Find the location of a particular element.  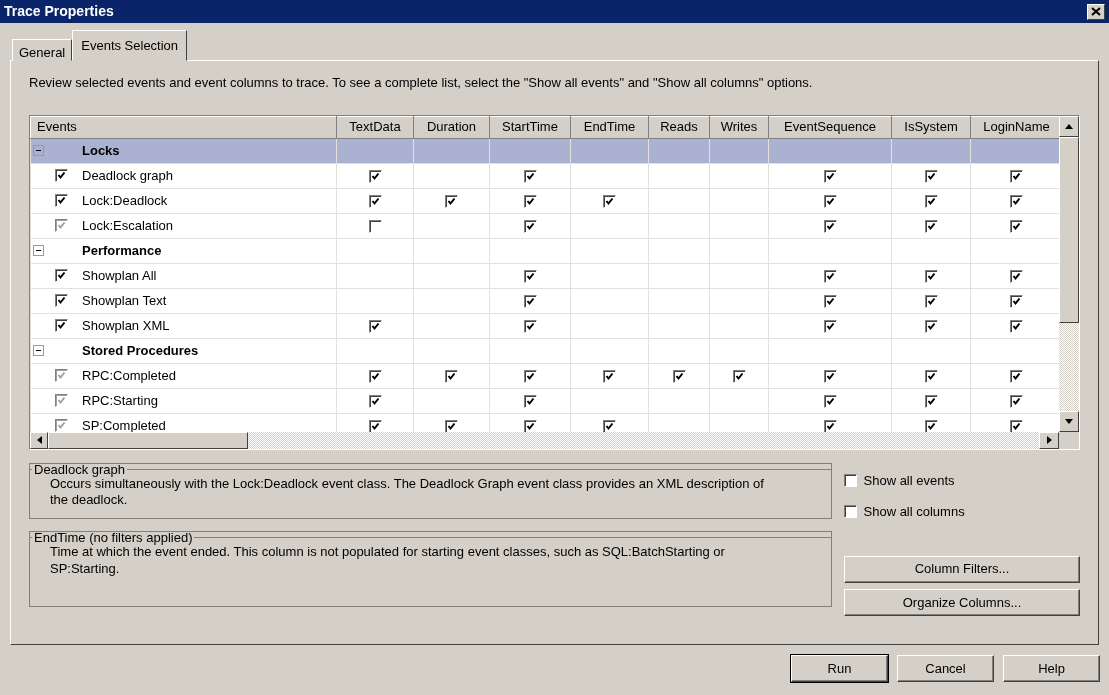

dialog-button: Help is located at coordinates (1051, 668).